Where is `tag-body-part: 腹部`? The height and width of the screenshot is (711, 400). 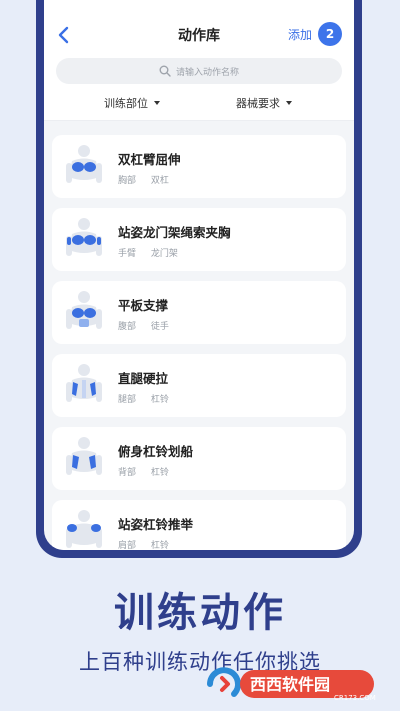 tag-body-part: 腹部 is located at coordinates (127, 327).